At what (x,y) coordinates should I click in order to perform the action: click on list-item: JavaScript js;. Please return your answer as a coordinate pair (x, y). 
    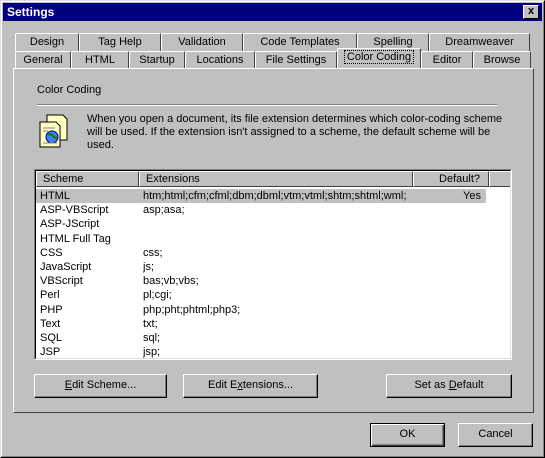
    Looking at the image, I should click on (261, 267).